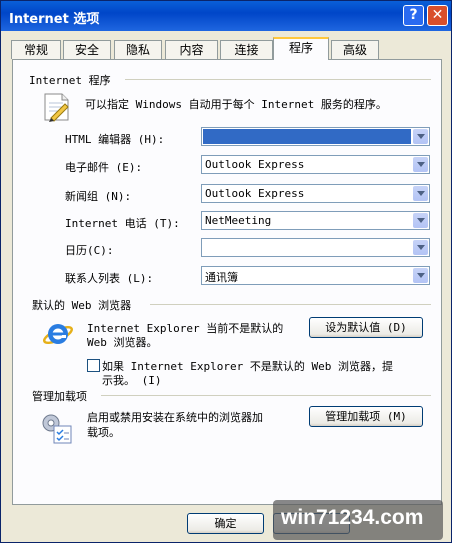  Describe the element at coordinates (366, 416) in the screenshot. I see `manage-addons-button: 管理加载项 (M)` at that location.